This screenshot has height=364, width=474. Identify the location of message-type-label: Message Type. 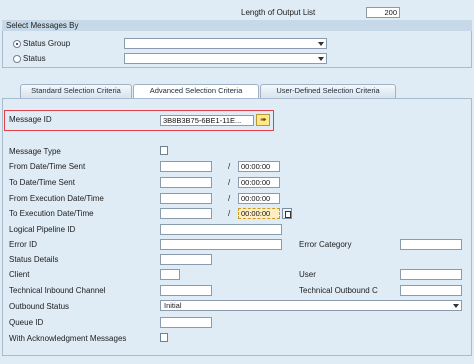
(35, 151).